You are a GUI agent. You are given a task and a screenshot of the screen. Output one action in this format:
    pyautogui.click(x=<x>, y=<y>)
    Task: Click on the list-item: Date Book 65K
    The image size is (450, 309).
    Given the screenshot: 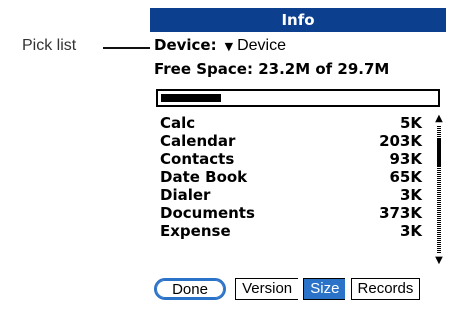 What is the action you would take?
    pyautogui.click(x=290, y=177)
    